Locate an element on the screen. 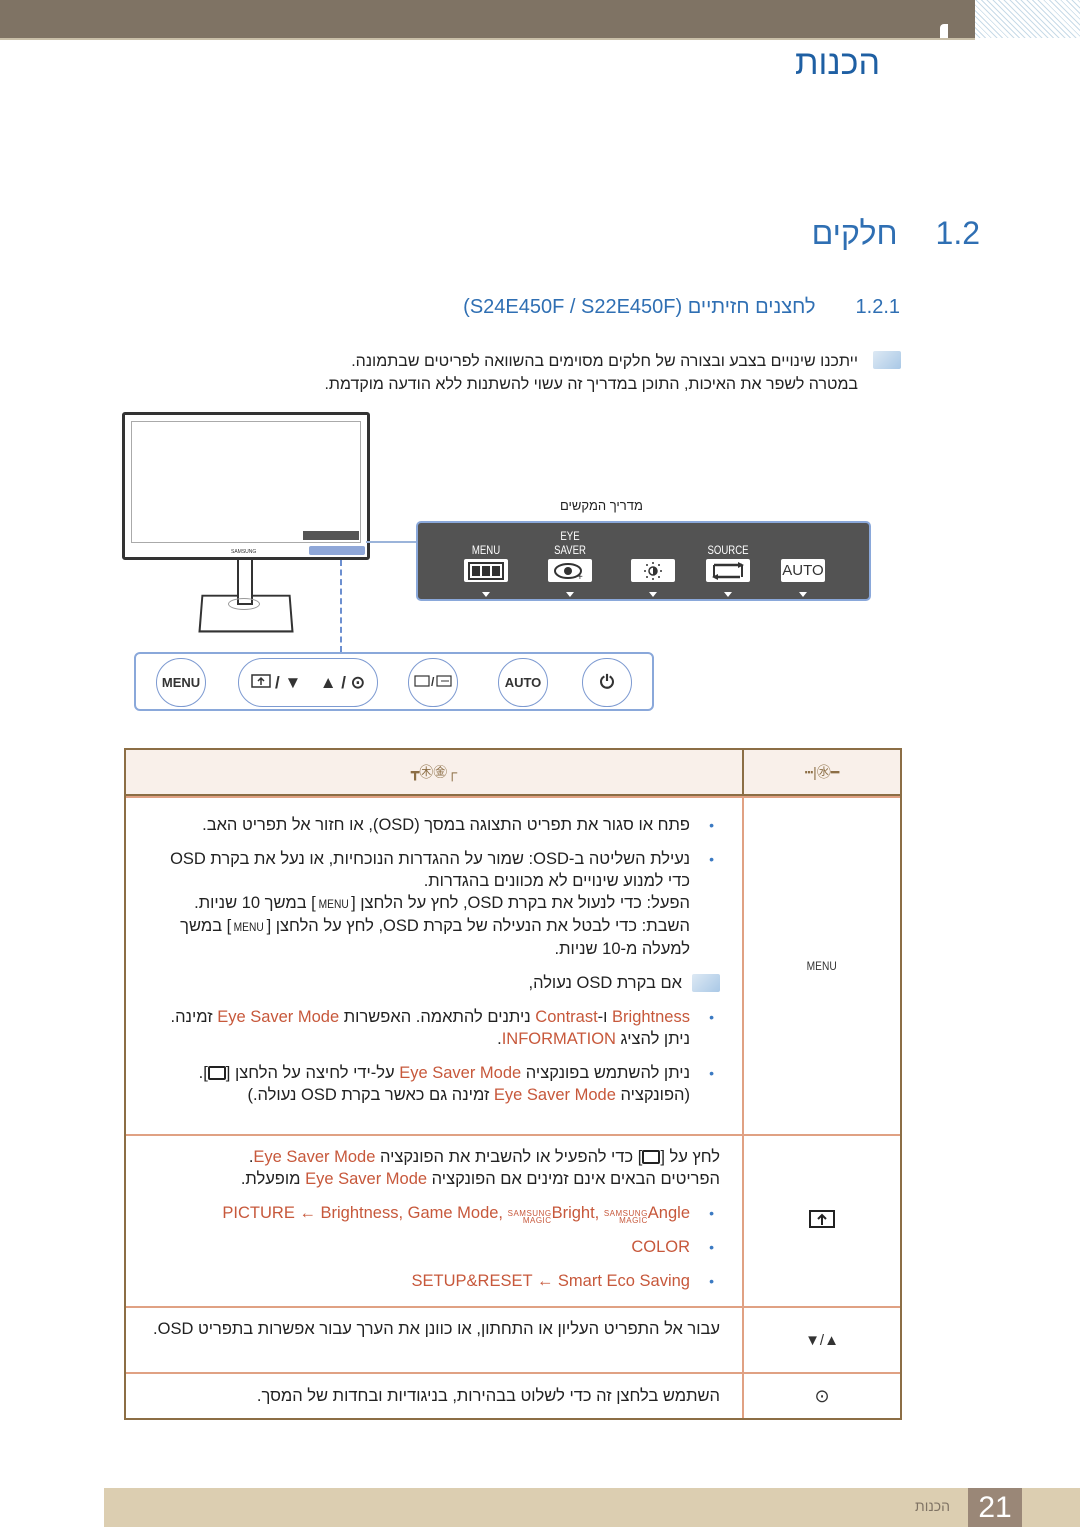 The width and height of the screenshot is (1080, 1527). power-button: ⏻ is located at coordinates (607, 682).